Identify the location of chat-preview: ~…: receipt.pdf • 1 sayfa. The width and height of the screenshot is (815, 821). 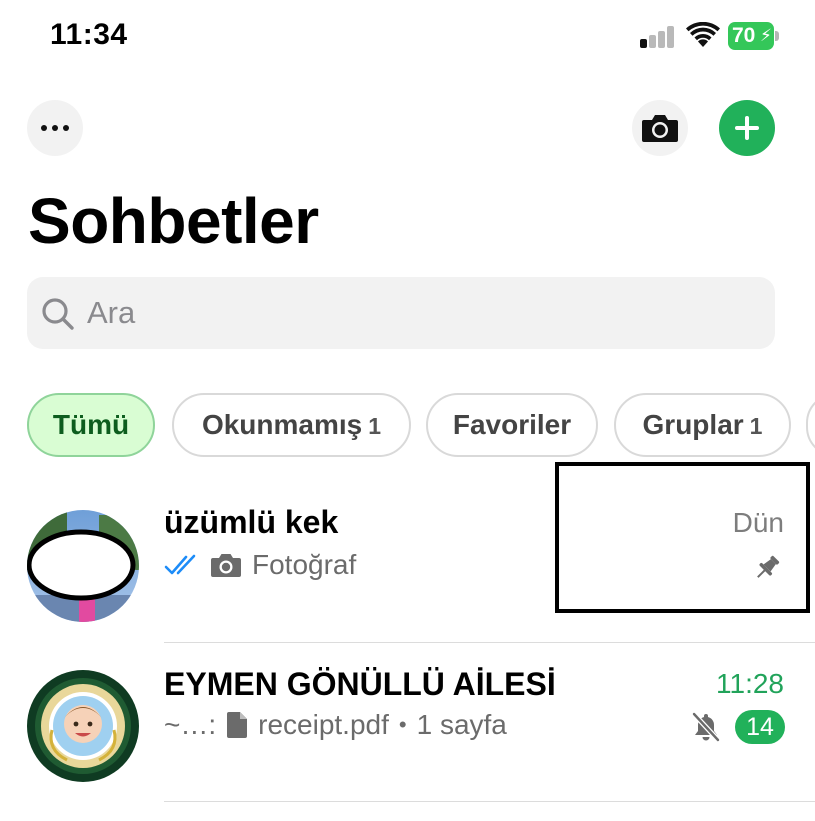
(335, 725).